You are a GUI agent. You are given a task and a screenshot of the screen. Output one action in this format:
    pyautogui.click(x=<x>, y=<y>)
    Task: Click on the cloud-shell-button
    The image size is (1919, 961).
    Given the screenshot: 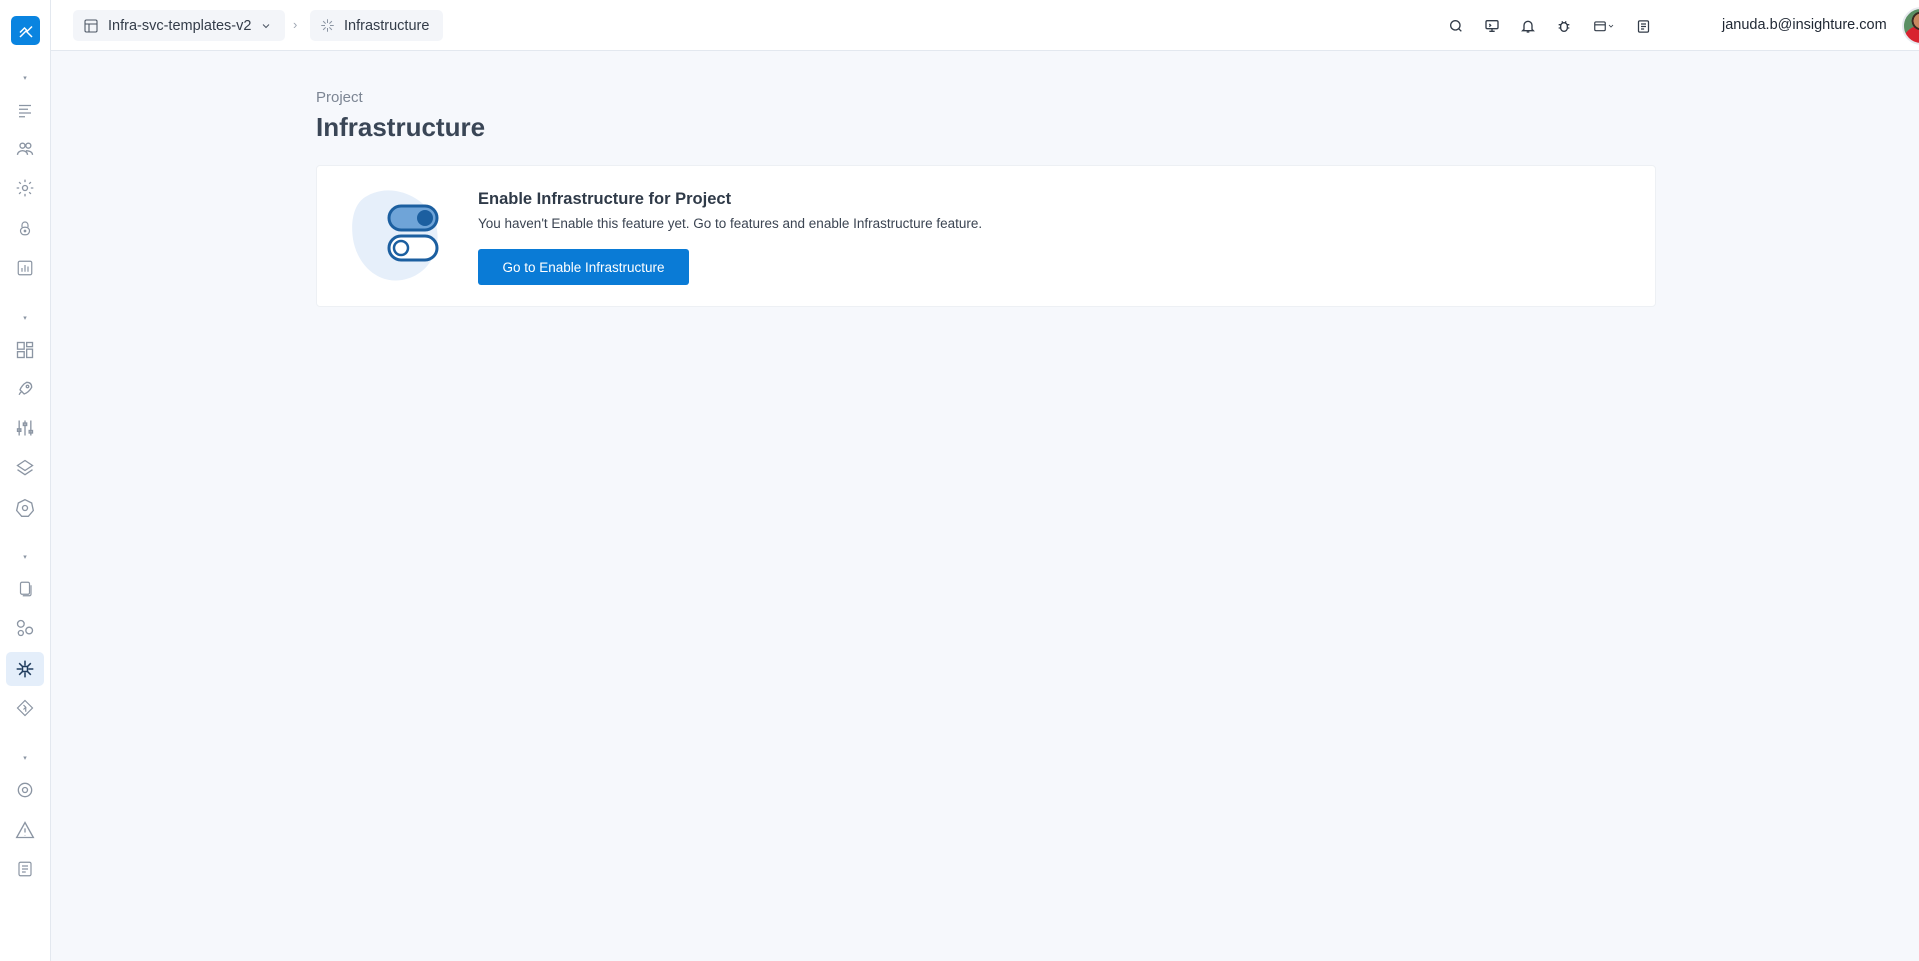 What is the action you would take?
    pyautogui.click(x=1492, y=26)
    